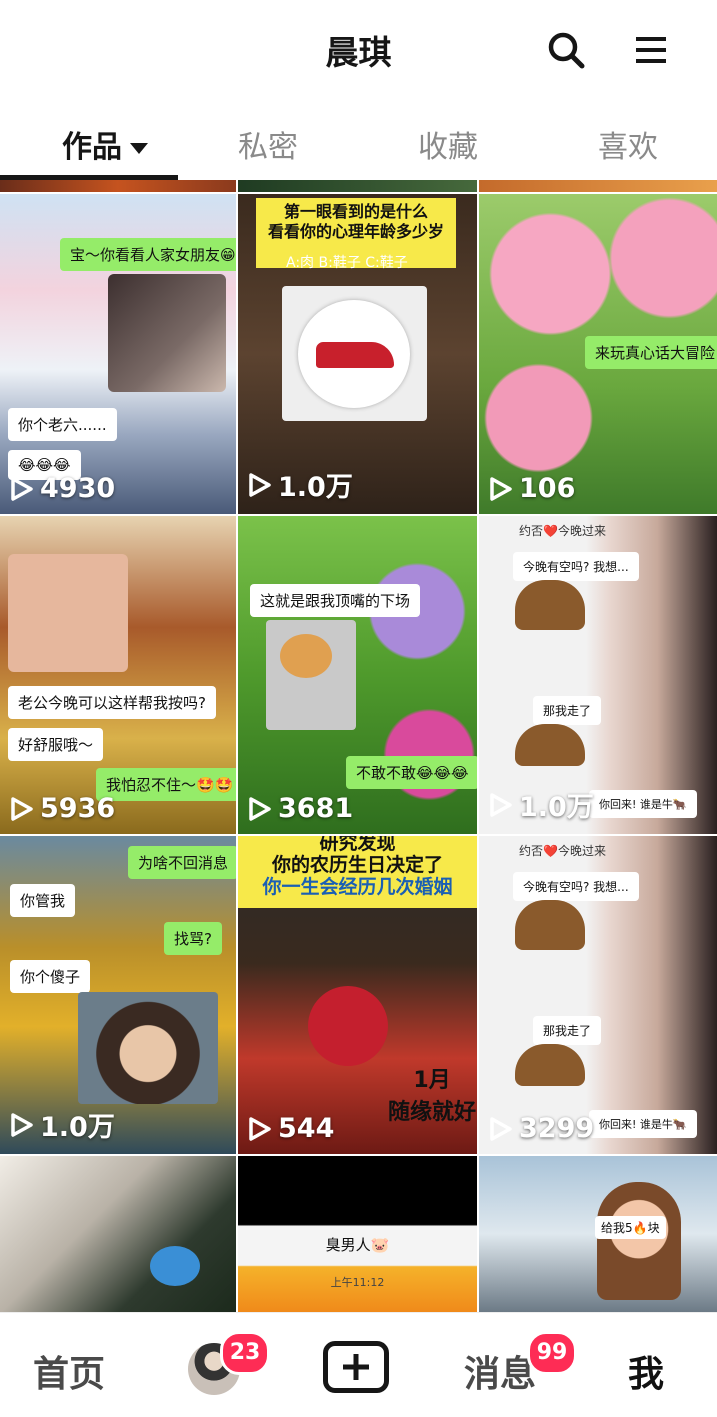  I want to click on chat-bubble: 你个傻子, so click(50, 976).